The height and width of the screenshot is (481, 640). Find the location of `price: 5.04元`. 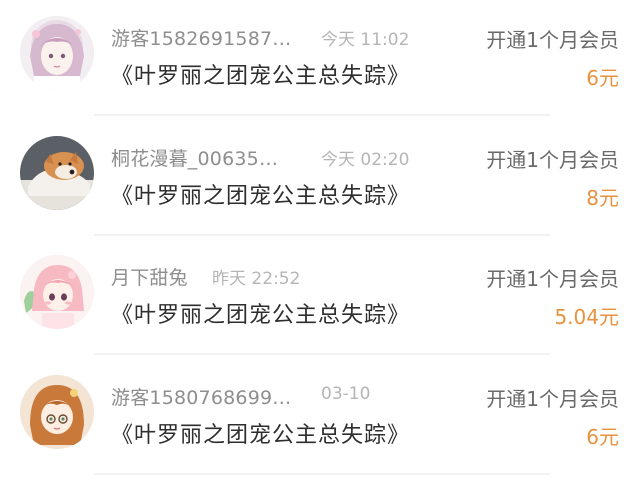

price: 5.04元 is located at coordinates (586, 317).